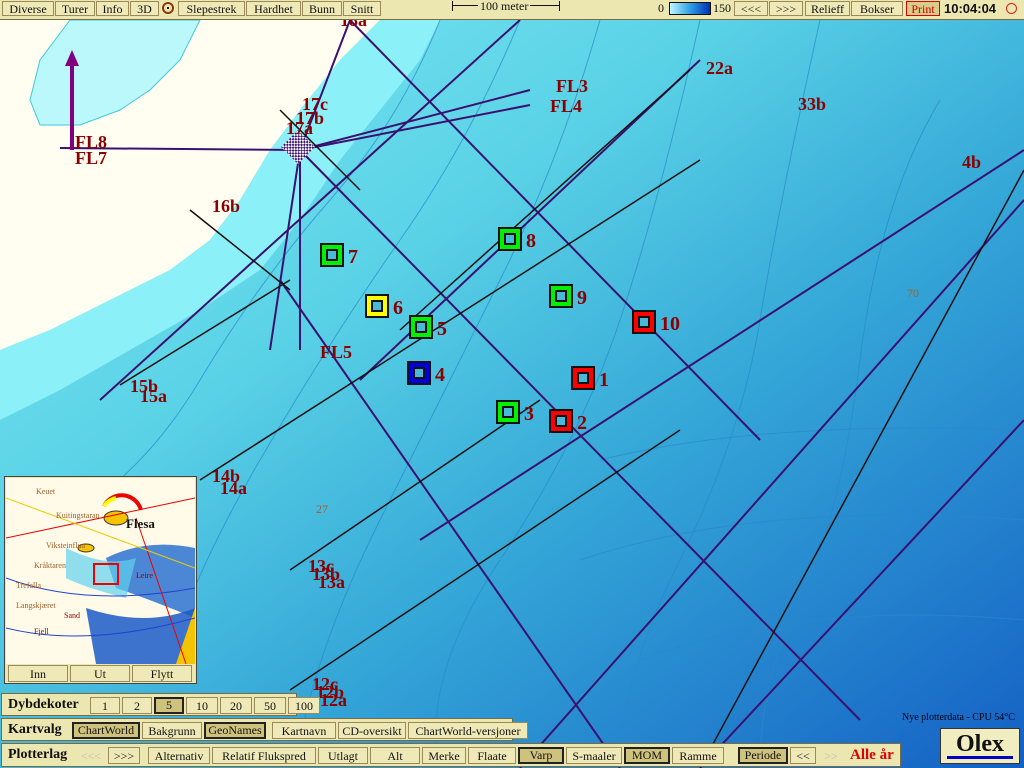 Image resolution: width=1024 pixels, height=768 pixels. Describe the element at coordinates (751, 8) in the screenshot. I see `nav-back-button: <<<` at that location.